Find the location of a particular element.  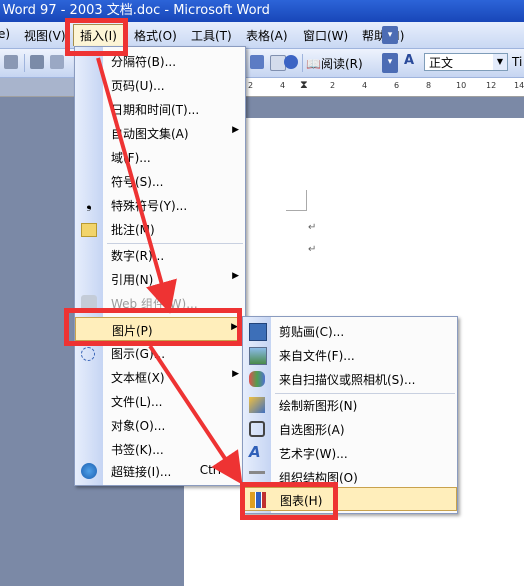

wordart-icon: A is located at coordinates (255, 452).